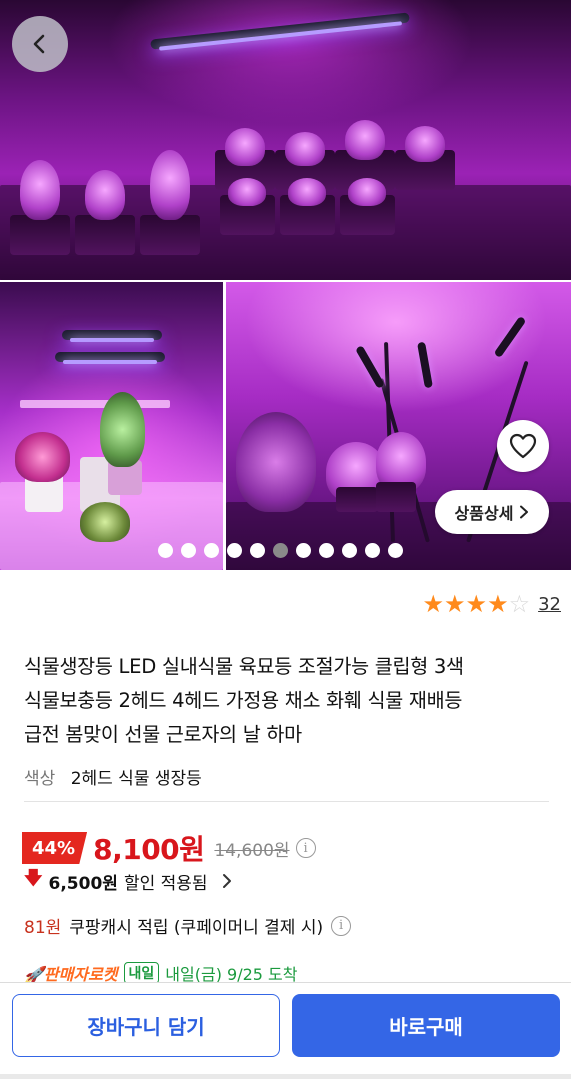  I want to click on flowering-plant, so click(42, 457).